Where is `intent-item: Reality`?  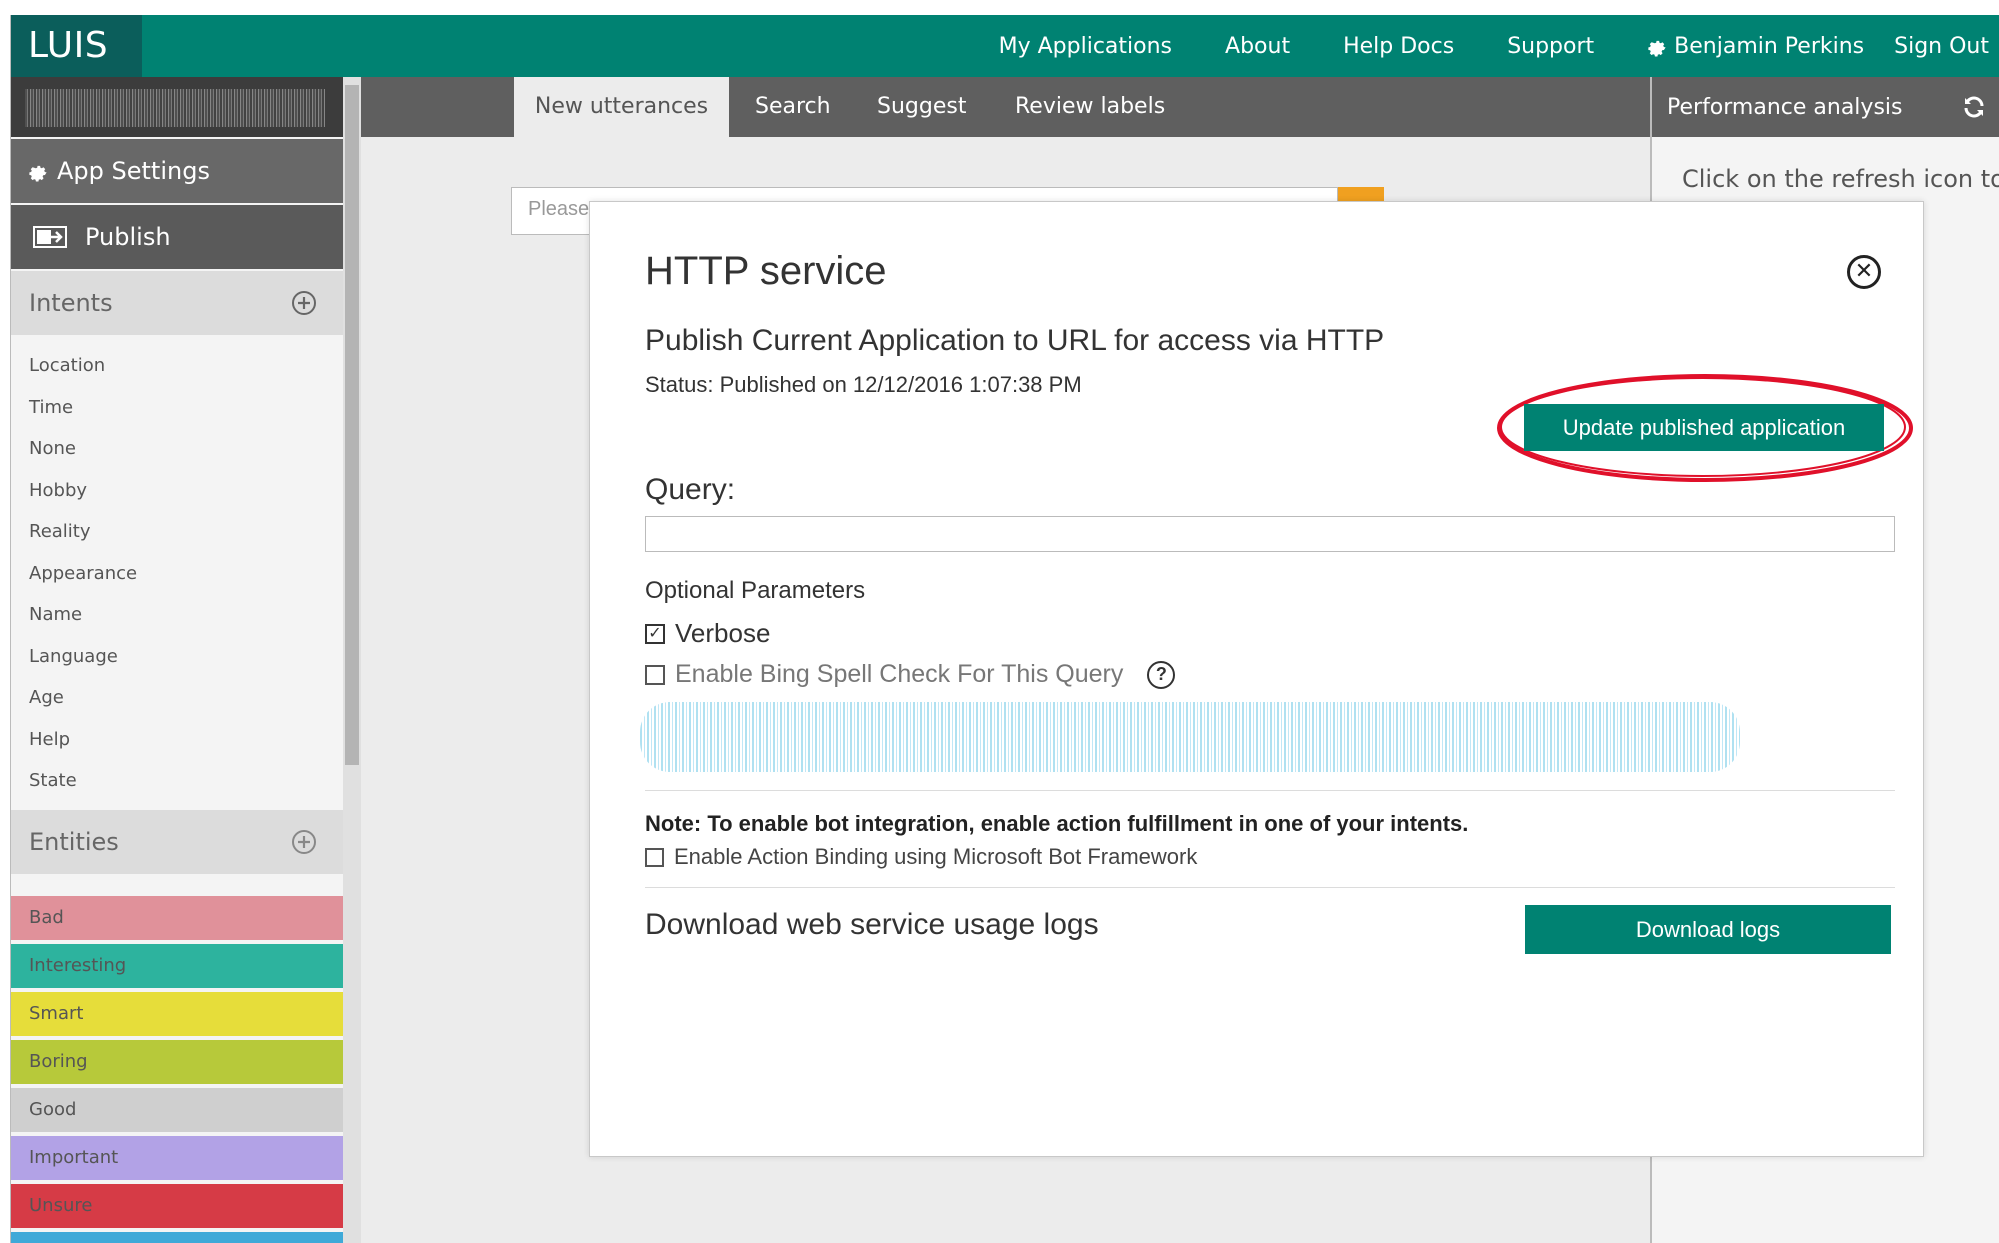
intent-item: Reality is located at coordinates (177, 532).